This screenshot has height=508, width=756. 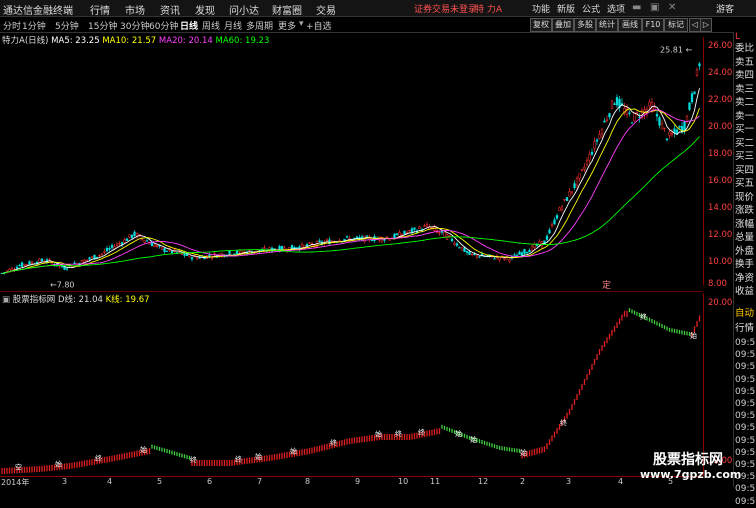 I want to click on tf-multi-period: 多周期, so click(x=259, y=25).